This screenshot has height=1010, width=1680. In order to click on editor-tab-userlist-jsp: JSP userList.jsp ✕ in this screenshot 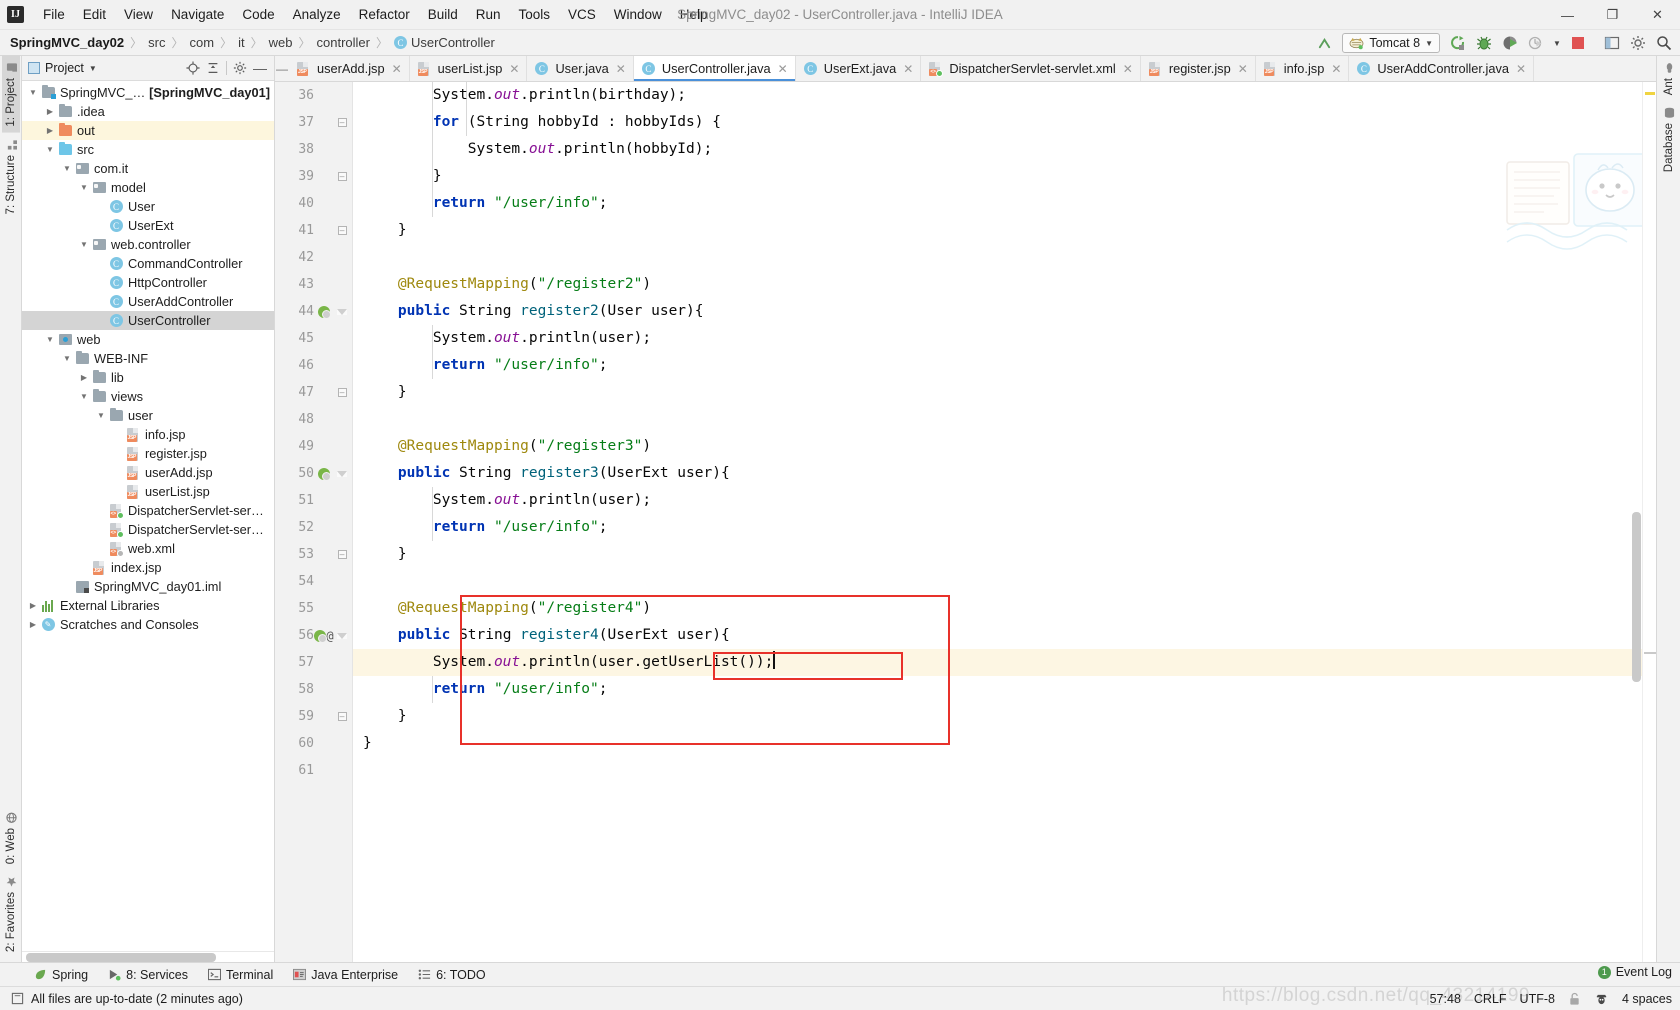, I will do `click(469, 68)`.